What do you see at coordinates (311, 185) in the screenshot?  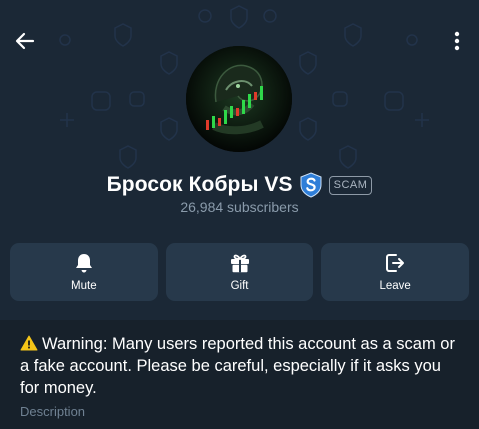 I see `shield-s-icon` at bounding box center [311, 185].